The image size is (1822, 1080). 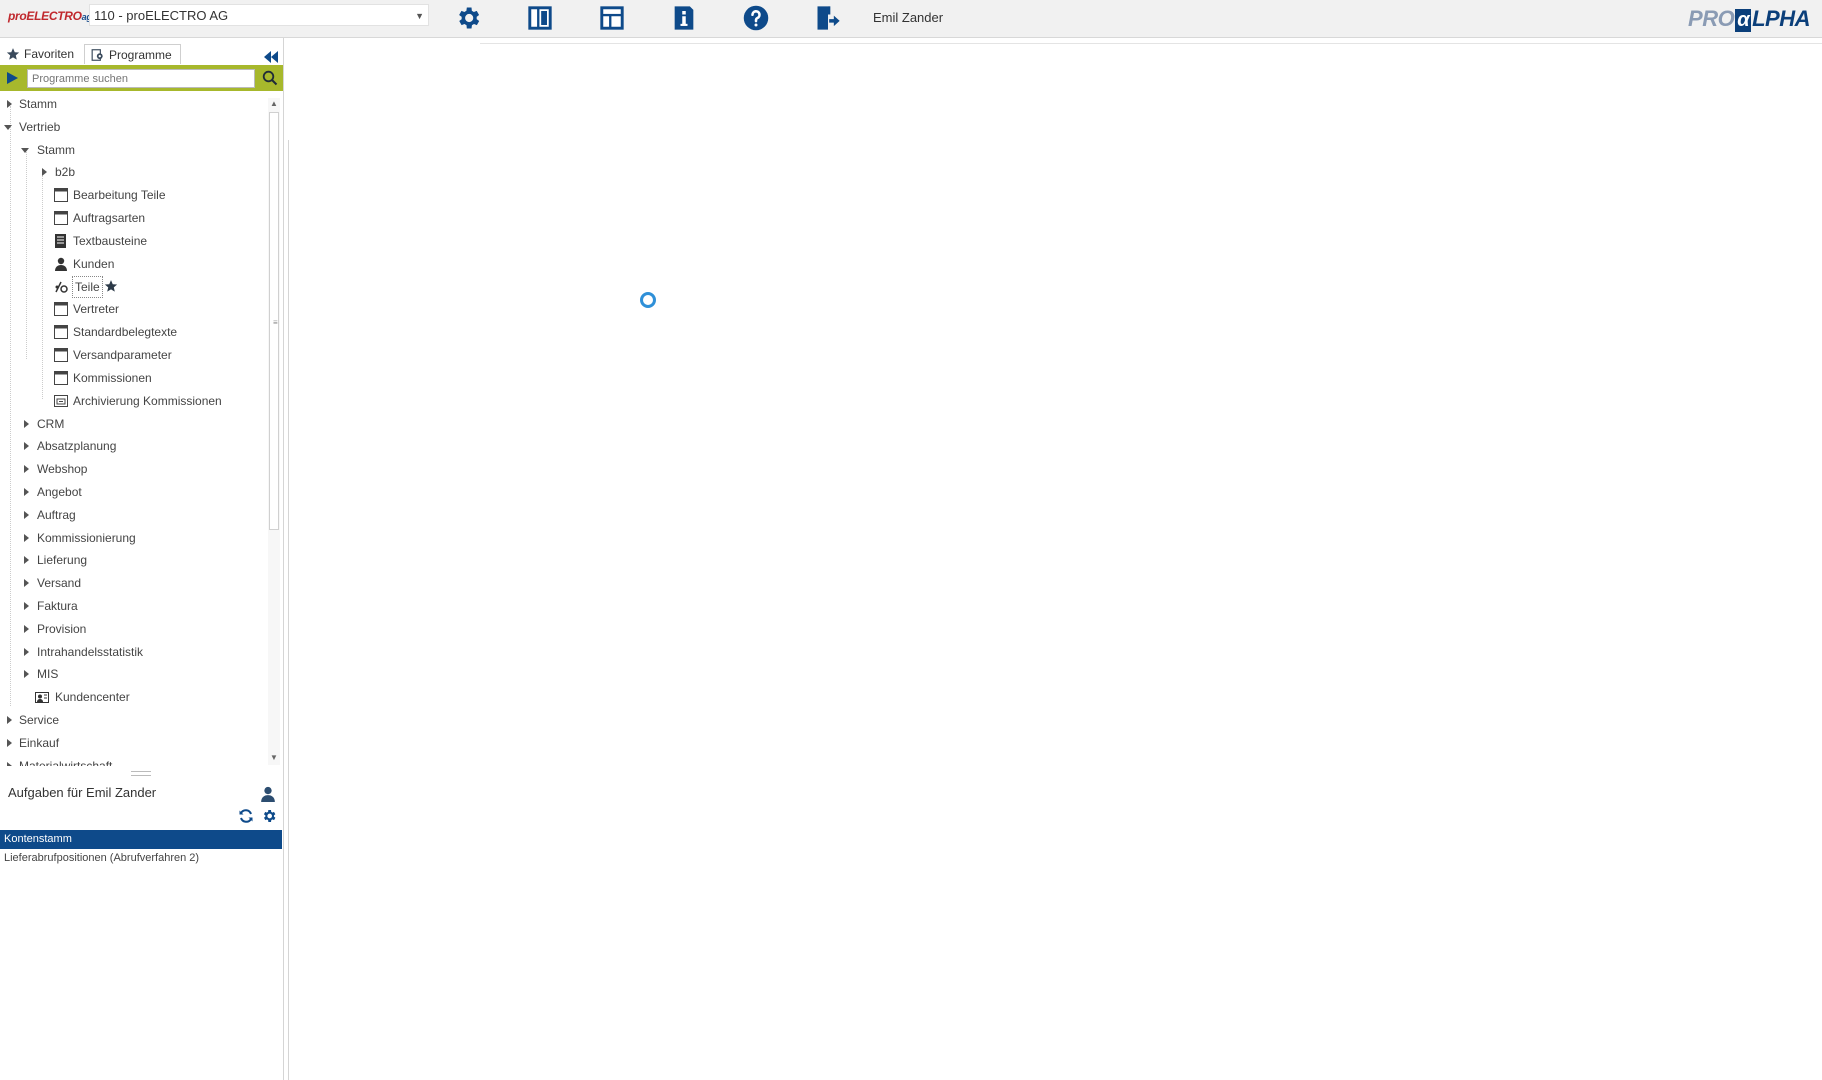 I want to click on favorite-star-icon, so click(x=111, y=286).